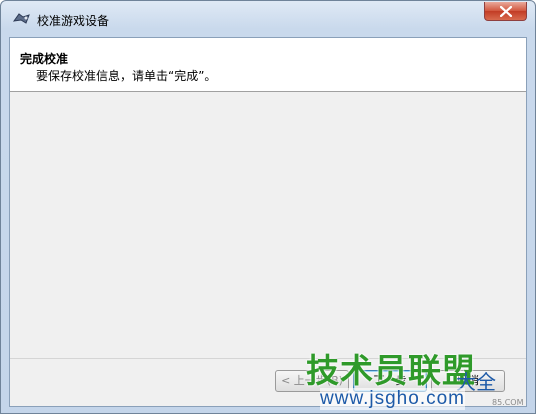 The width and height of the screenshot is (536, 414). I want to click on watermark: 技术员联盟 大全 www.jsgho.com 85.COM, so click(419, 378).